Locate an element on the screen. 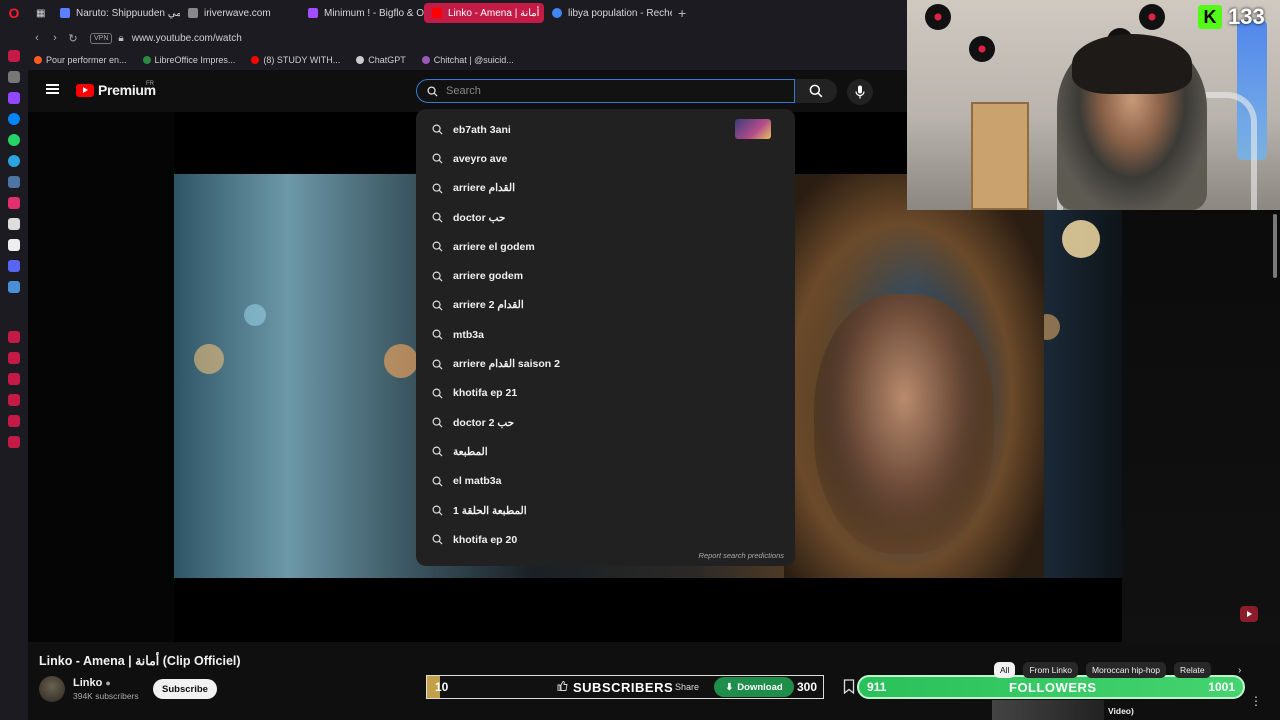  search-suggestion: arriere القدام saison 2 is located at coordinates (605, 363).